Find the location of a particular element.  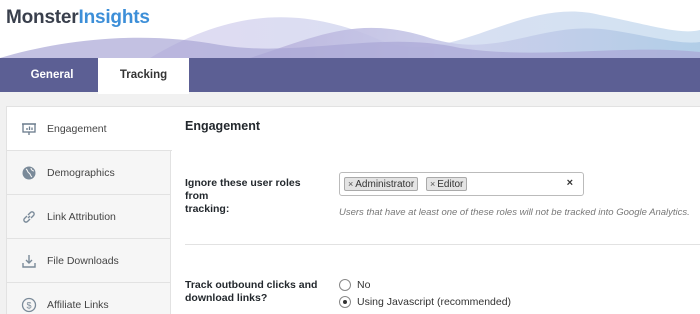

radio-label: Using Javascript (recommended) is located at coordinates (434, 302).